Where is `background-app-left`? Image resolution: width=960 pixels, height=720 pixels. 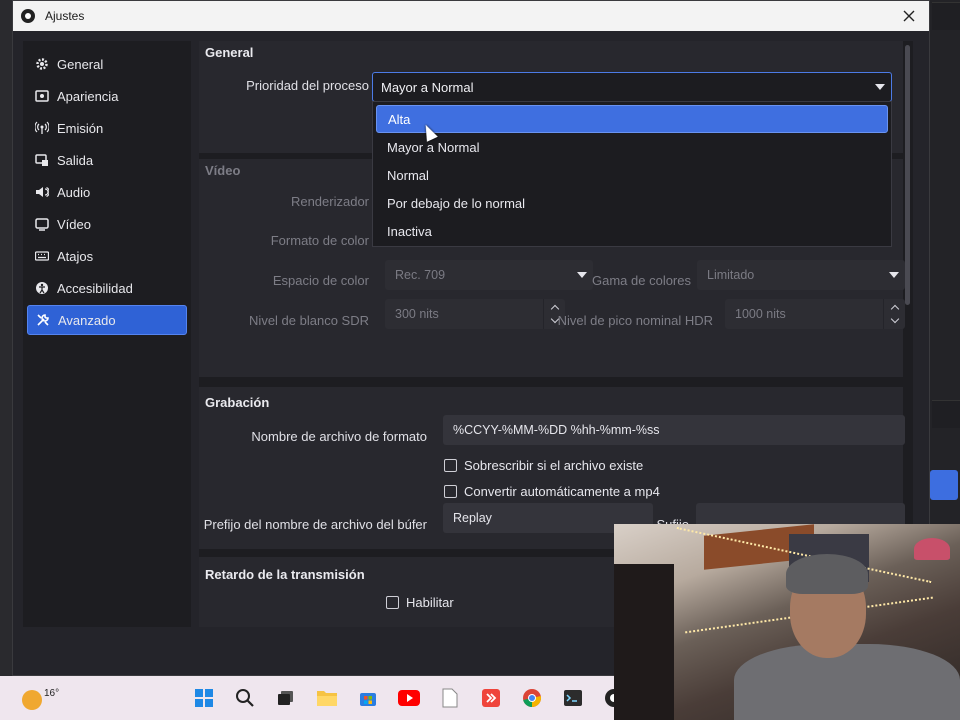
background-app-left is located at coordinates (6, 338).